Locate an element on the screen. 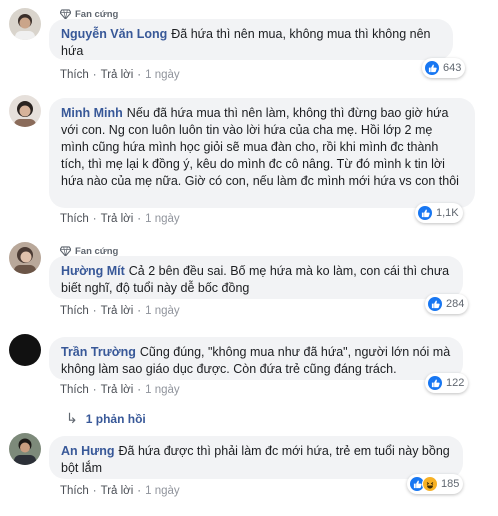  reaction-count: 643 is located at coordinates (452, 68).